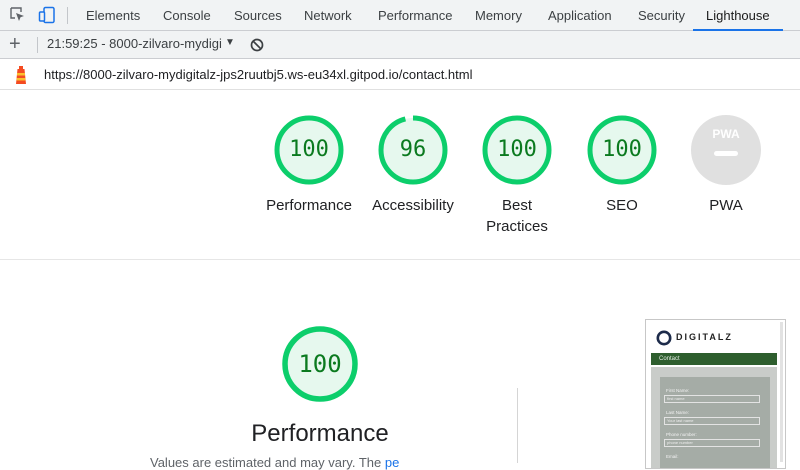 This screenshot has height=470, width=800. What do you see at coordinates (726, 150) in the screenshot?
I see `pwa-gauge: PWA` at bounding box center [726, 150].